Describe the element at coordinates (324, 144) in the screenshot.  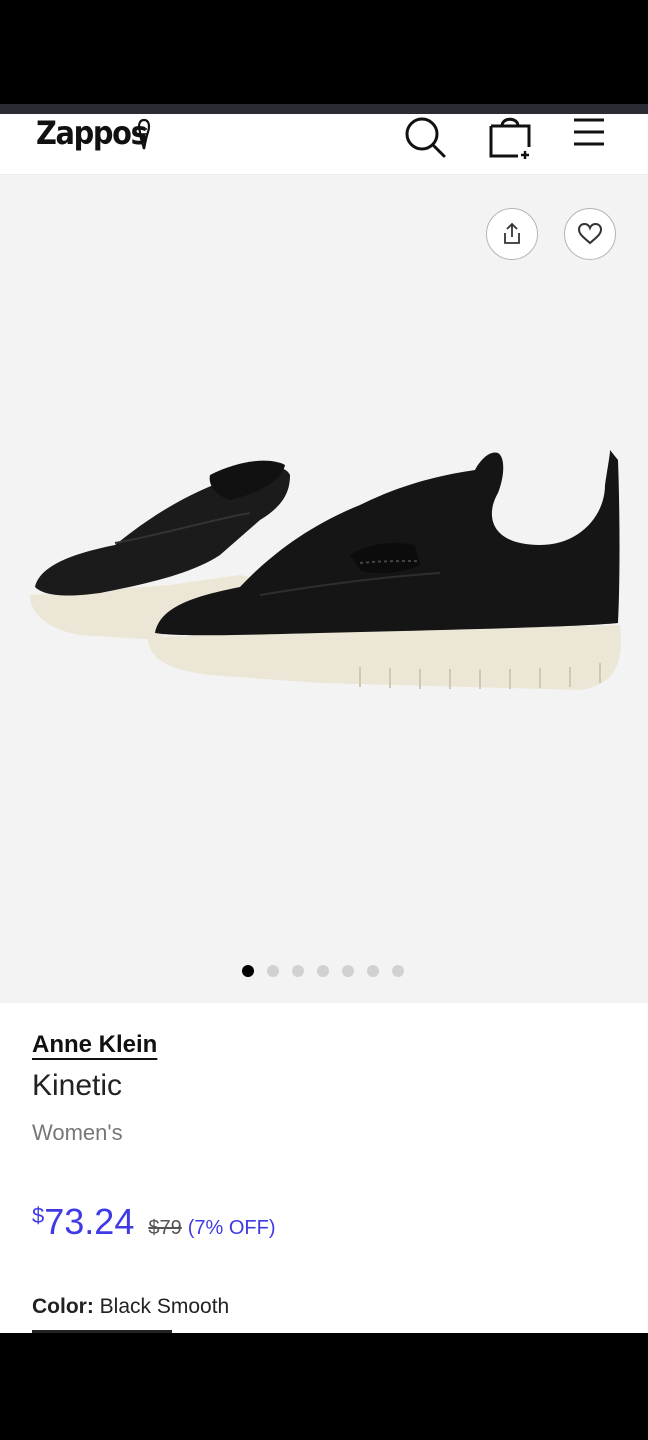
I see `site-header: Zappos` at that location.